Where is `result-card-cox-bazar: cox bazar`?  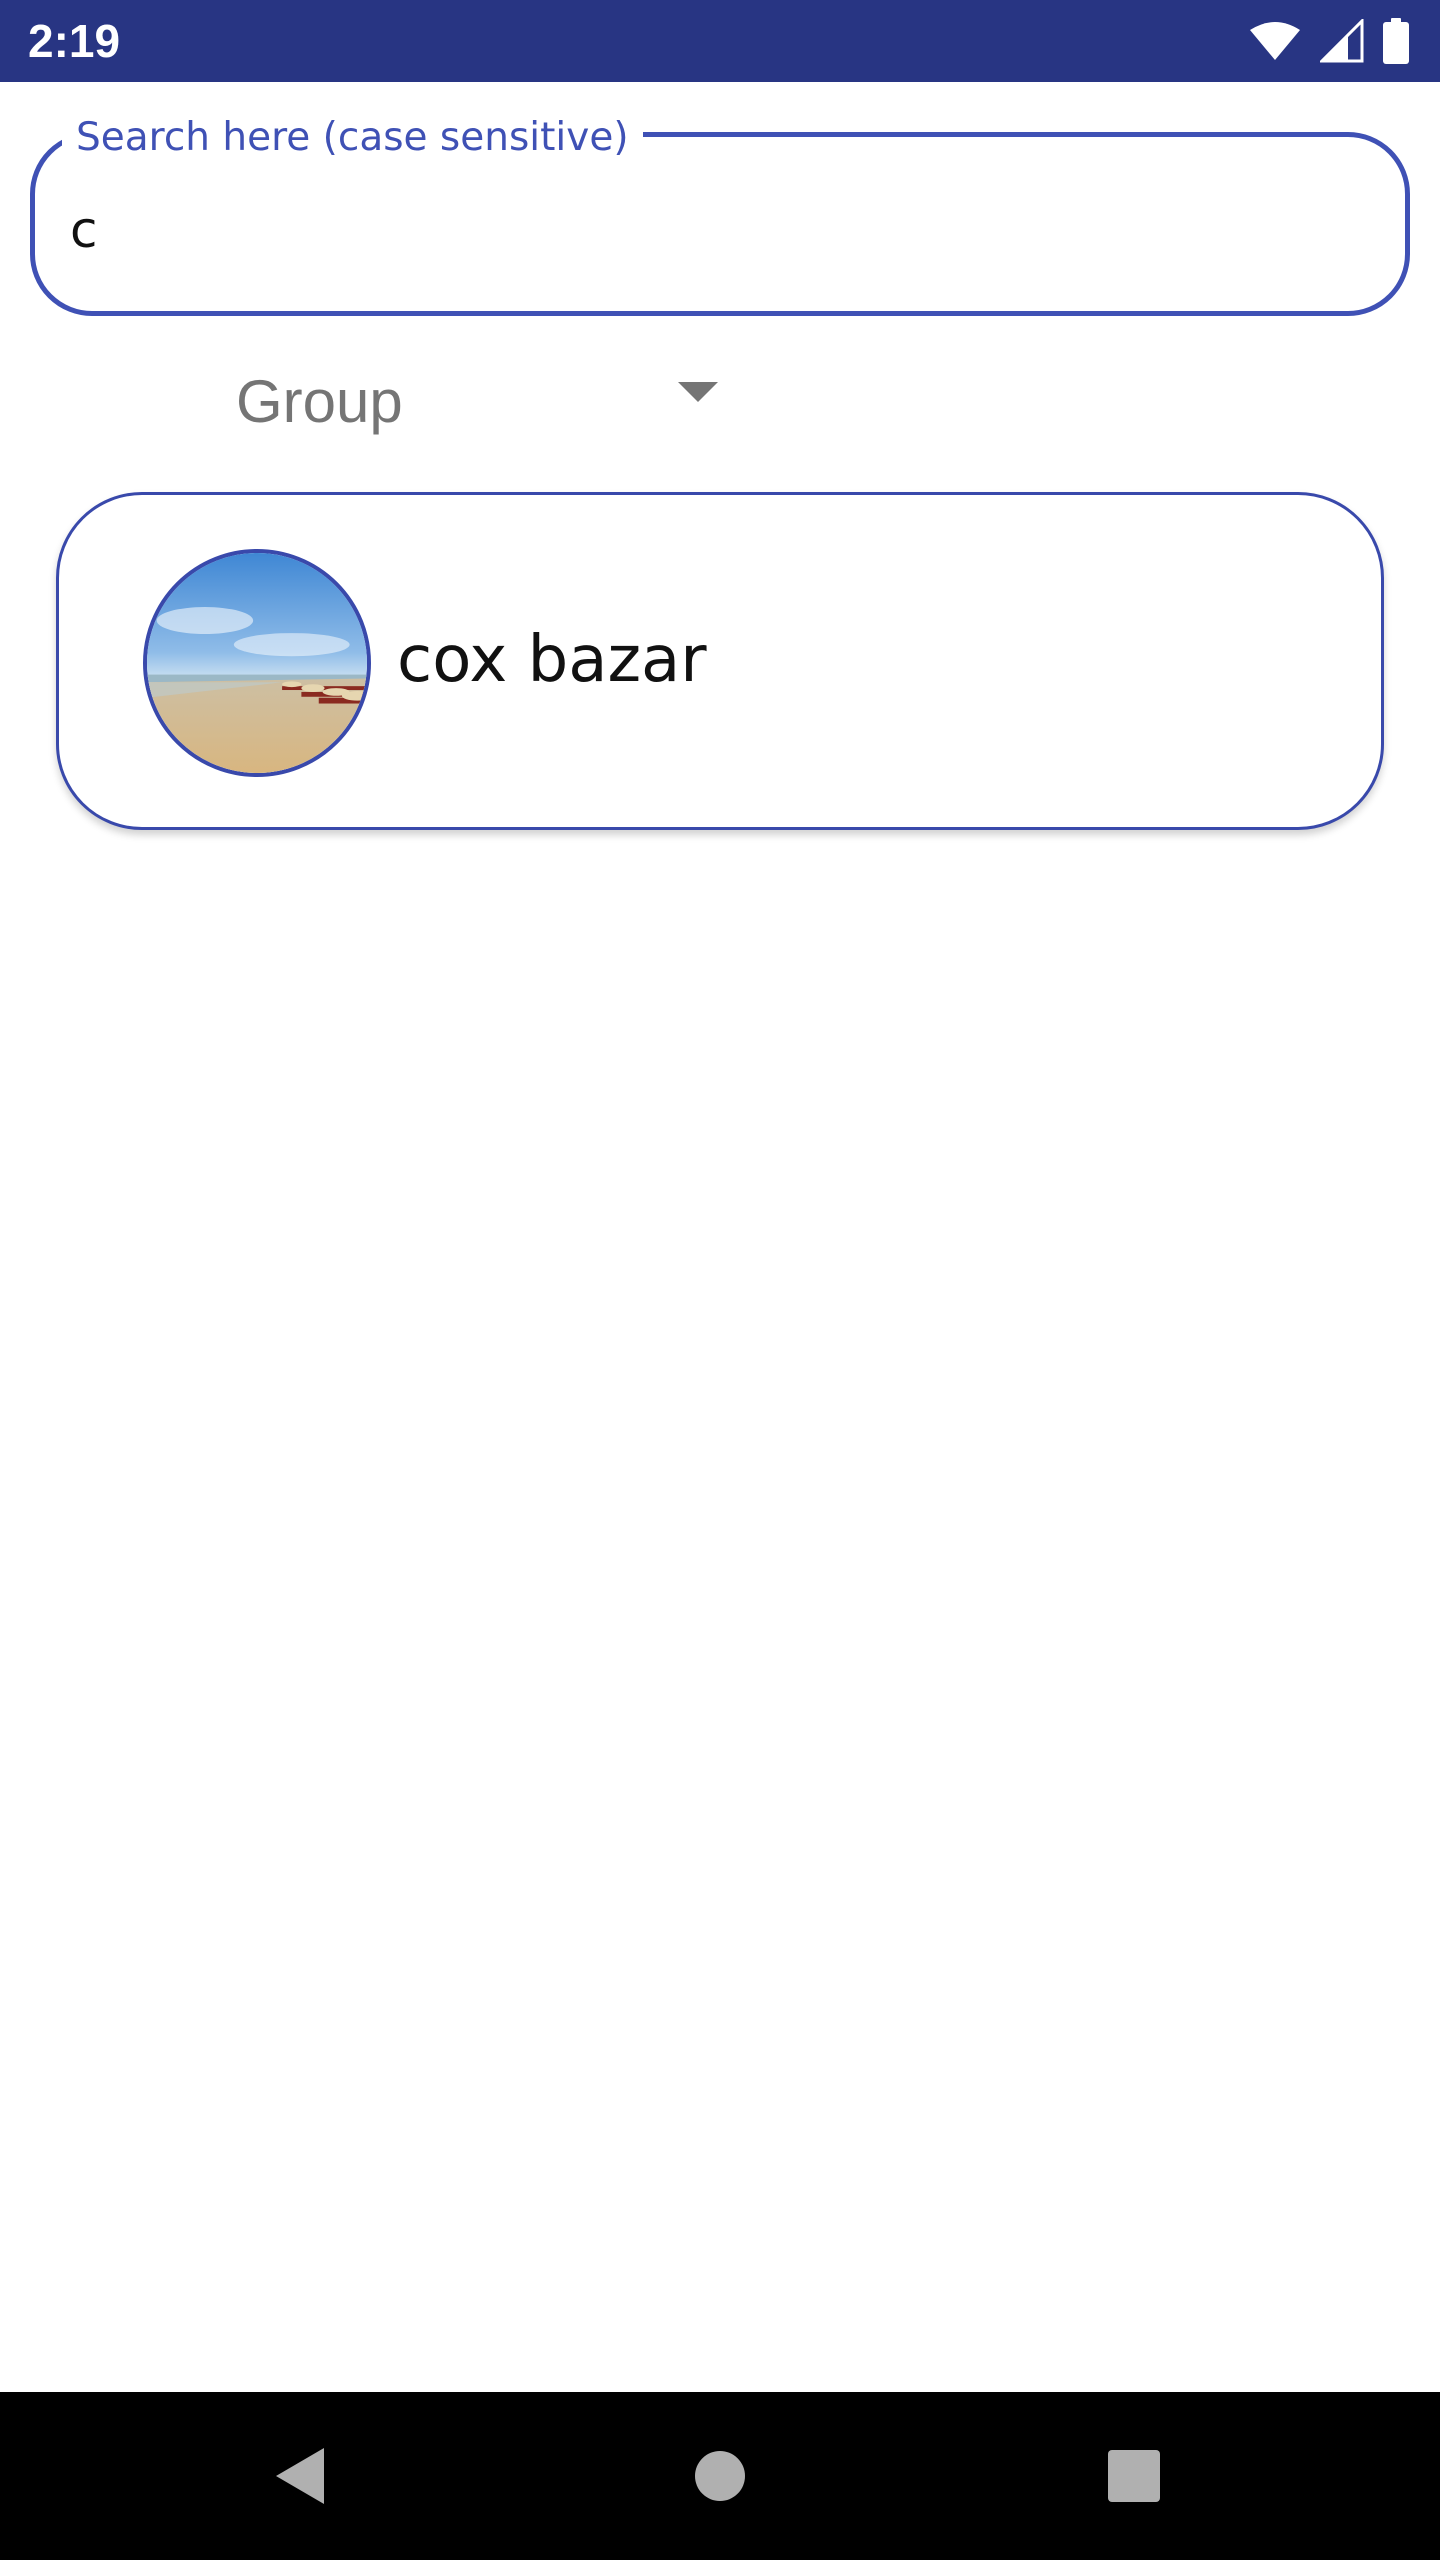
result-card-cox-bazar: cox bazar is located at coordinates (720, 661).